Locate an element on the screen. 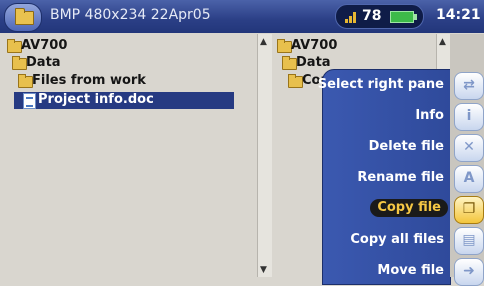 Image resolution: width=484 pixels, height=286 pixels. scroll-down-icon: ▼ is located at coordinates (263, 270).